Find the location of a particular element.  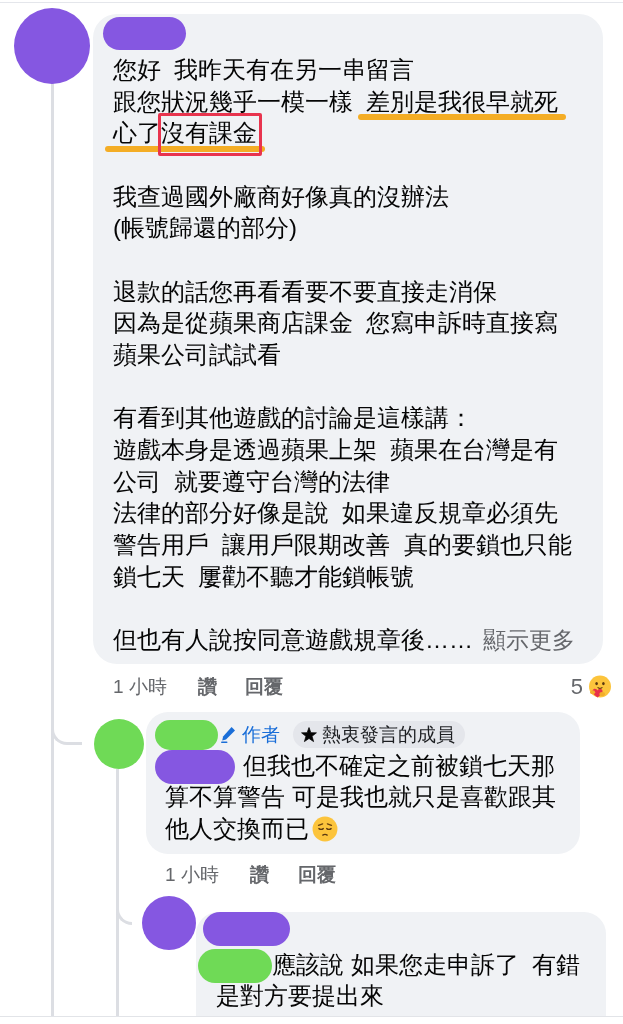

comment-text: 應該說 如果您走申訴了 有錯是對方要提出來 is located at coordinates (398, 980).